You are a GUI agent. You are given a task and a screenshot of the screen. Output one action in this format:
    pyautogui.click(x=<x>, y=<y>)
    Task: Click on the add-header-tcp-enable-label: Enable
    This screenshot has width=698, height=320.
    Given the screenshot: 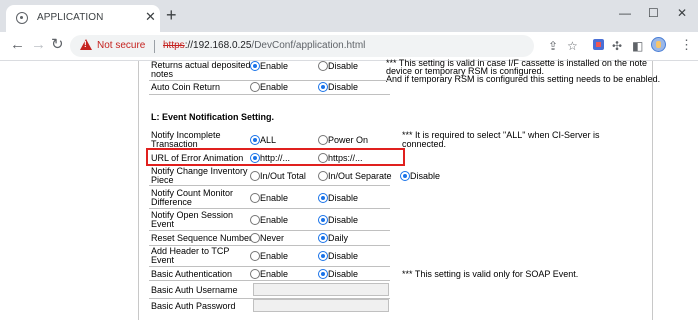 What is the action you would take?
    pyautogui.click(x=274, y=256)
    